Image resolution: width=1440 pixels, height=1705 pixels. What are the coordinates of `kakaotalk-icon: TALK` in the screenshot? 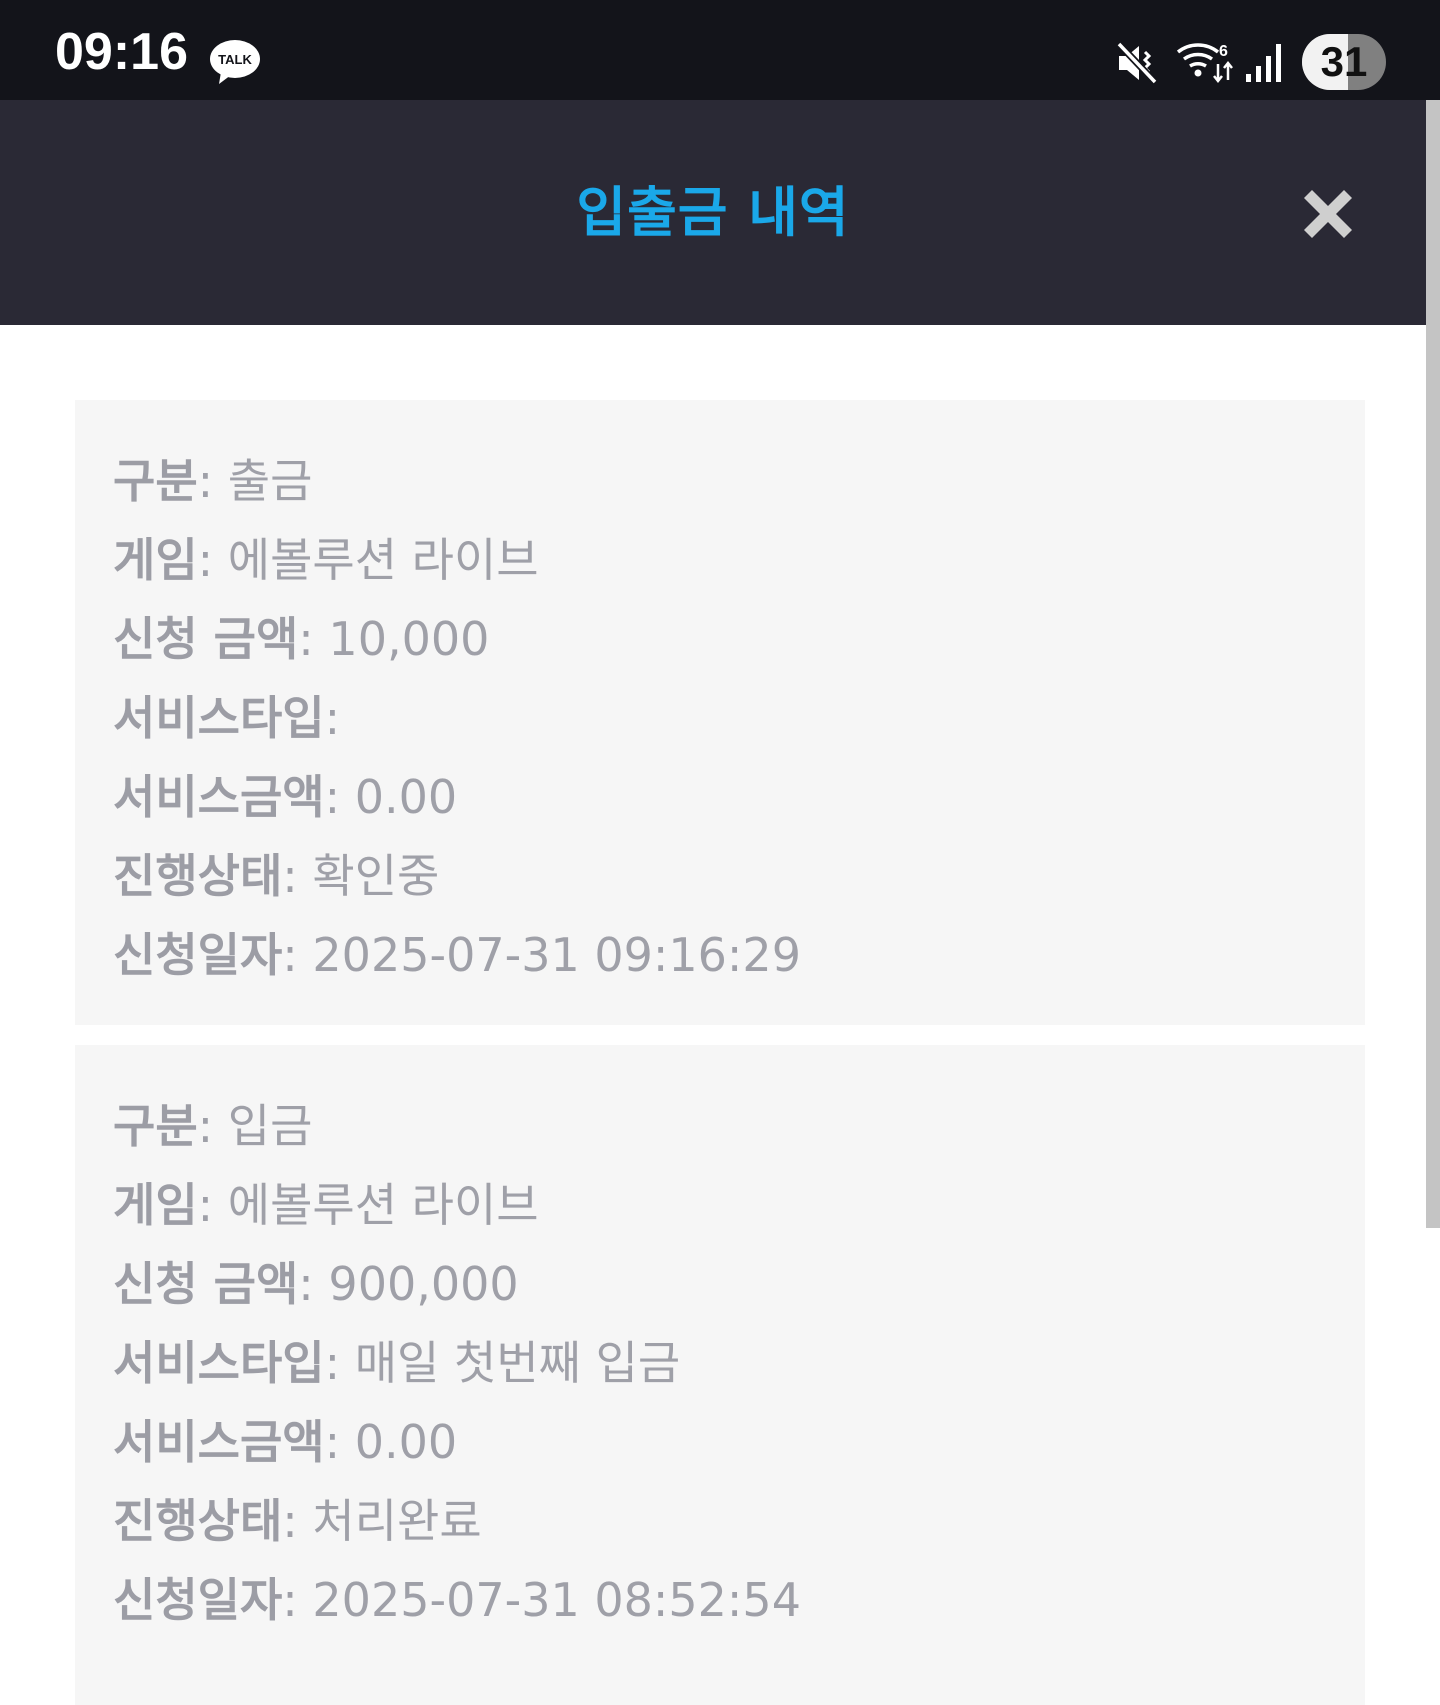 It's located at (235, 62).